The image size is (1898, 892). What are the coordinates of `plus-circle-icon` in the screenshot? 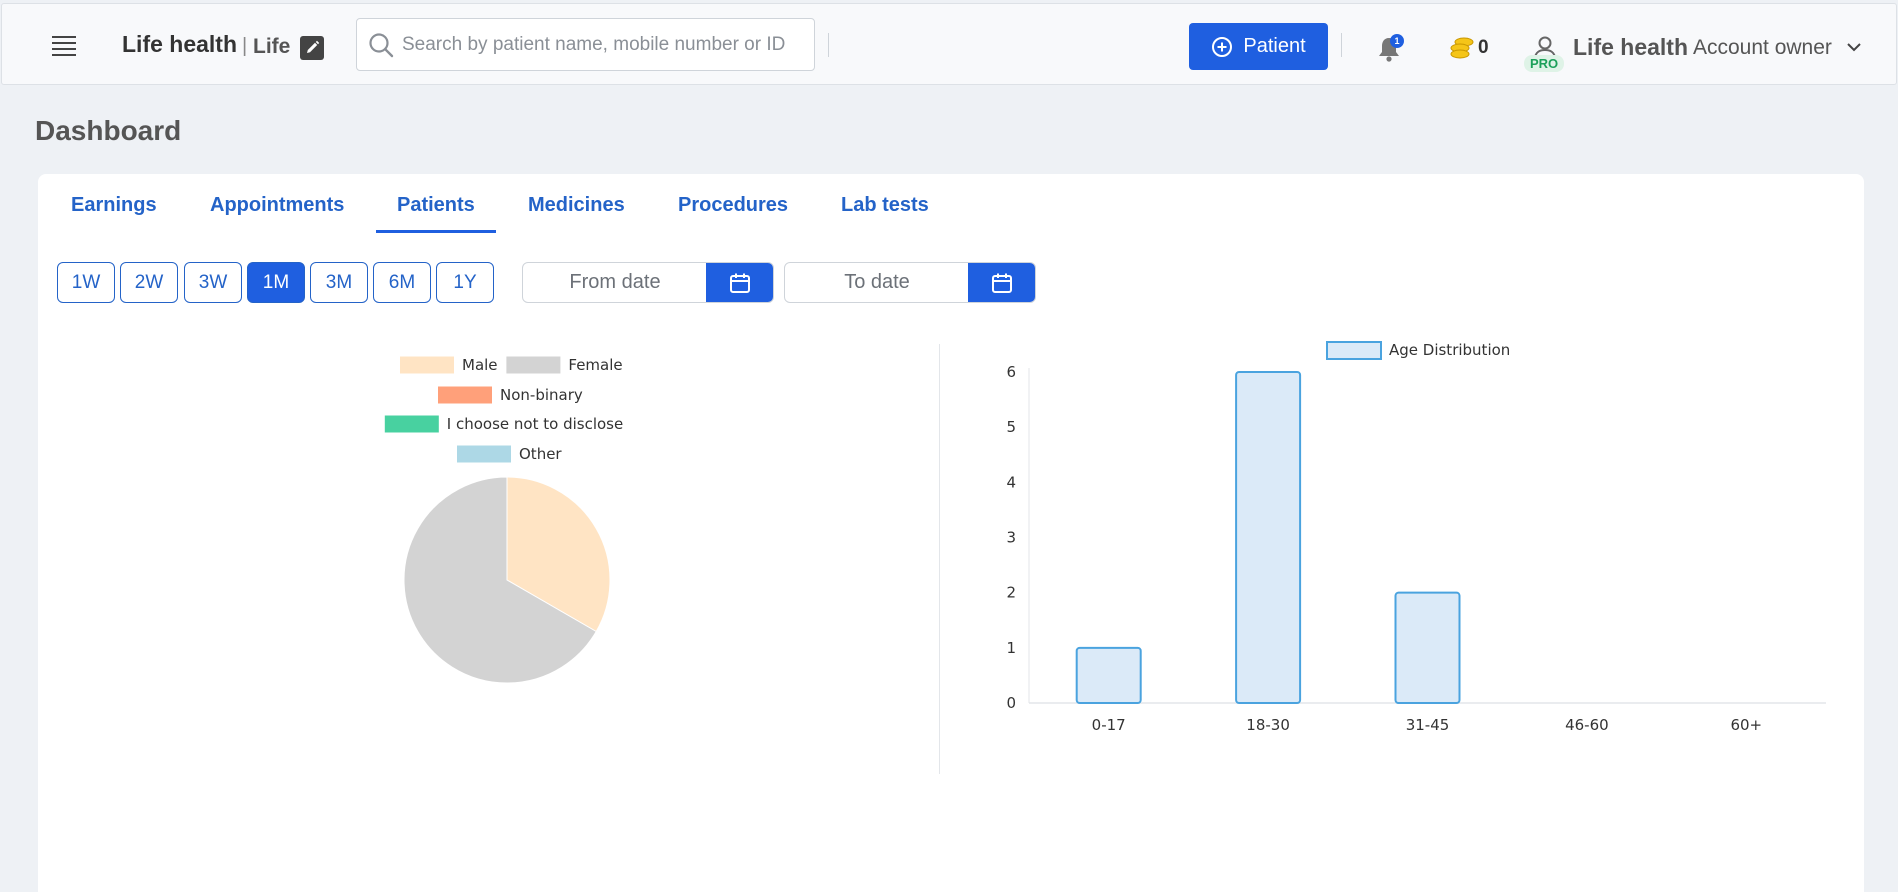 It's located at (1222, 46).